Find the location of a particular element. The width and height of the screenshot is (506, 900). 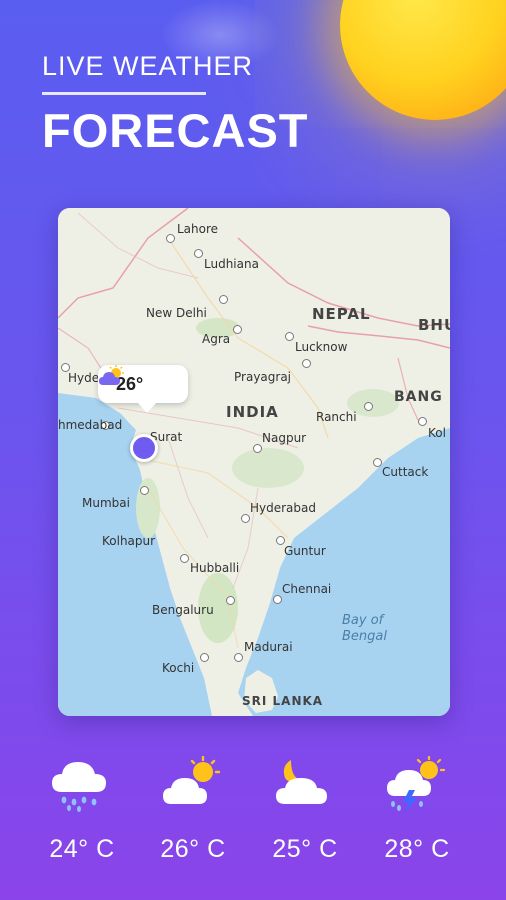

city-label-madurai: Madurai is located at coordinates (268, 647).